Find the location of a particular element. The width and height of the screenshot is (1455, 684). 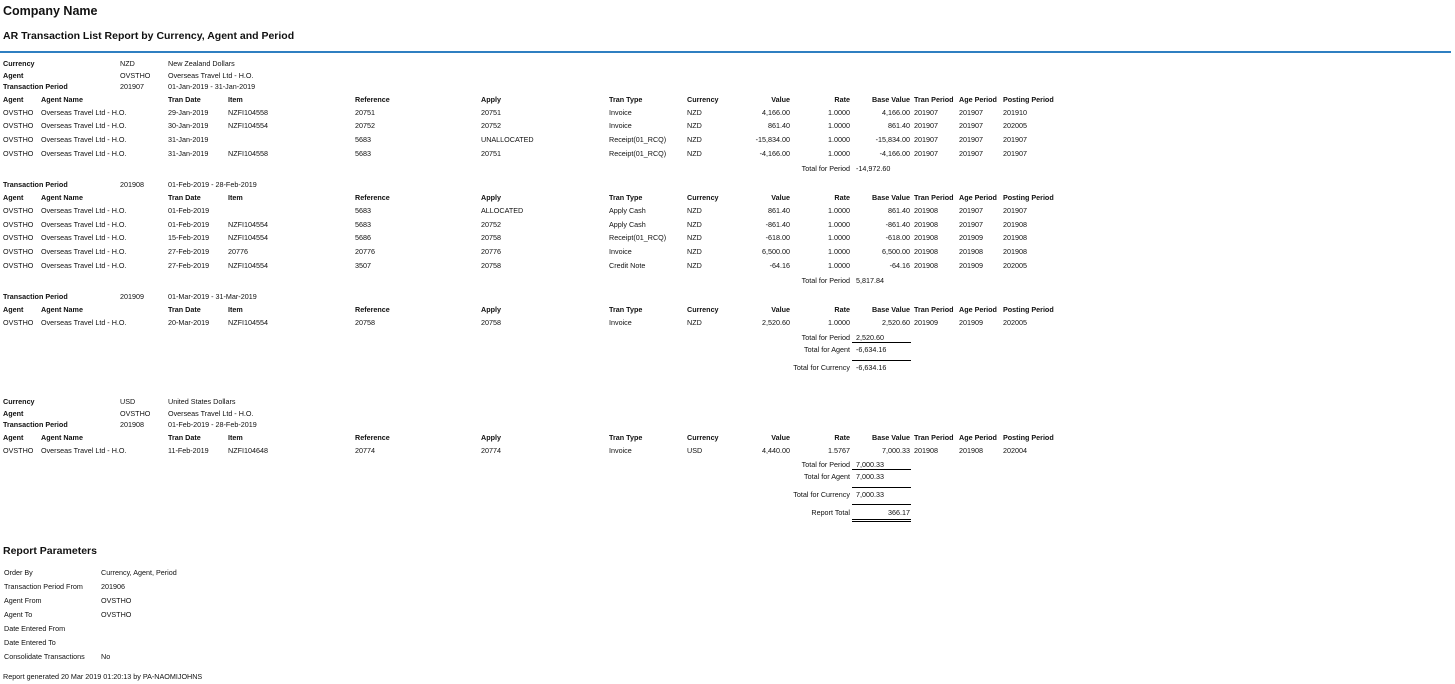

total-agent-rule is located at coordinates (881, 470).